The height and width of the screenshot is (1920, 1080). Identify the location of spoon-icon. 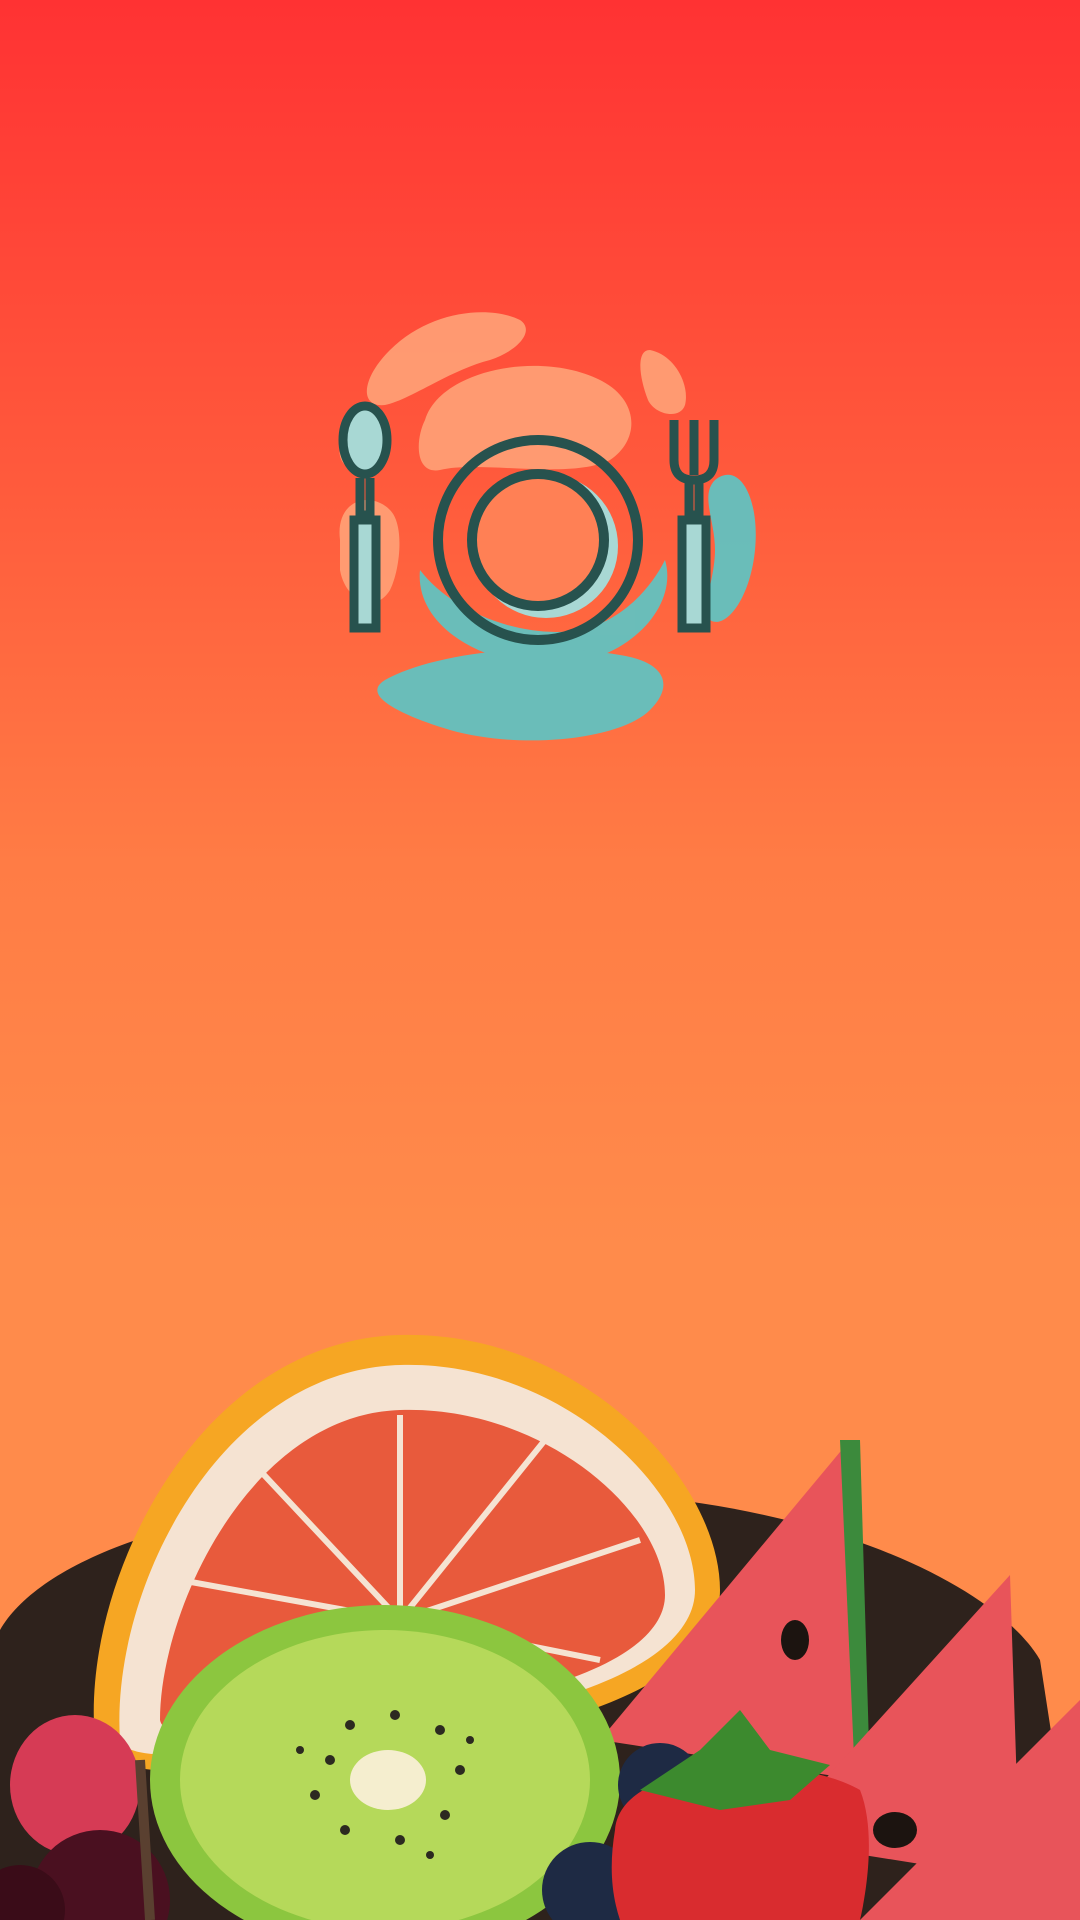
(365, 517).